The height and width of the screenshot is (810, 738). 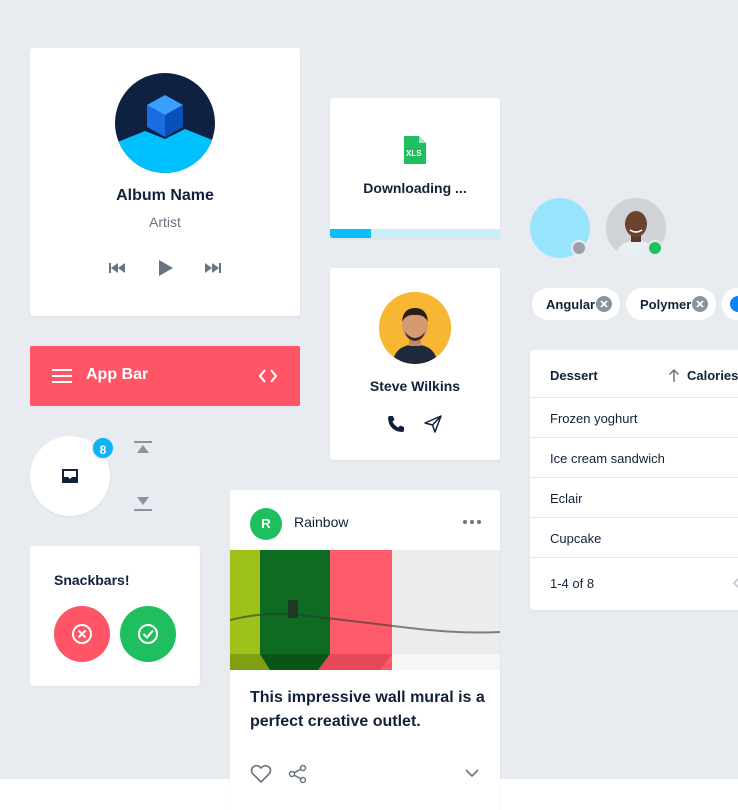 What do you see at coordinates (415, 386) in the screenshot?
I see `contact-name: Steve Wilkins` at bounding box center [415, 386].